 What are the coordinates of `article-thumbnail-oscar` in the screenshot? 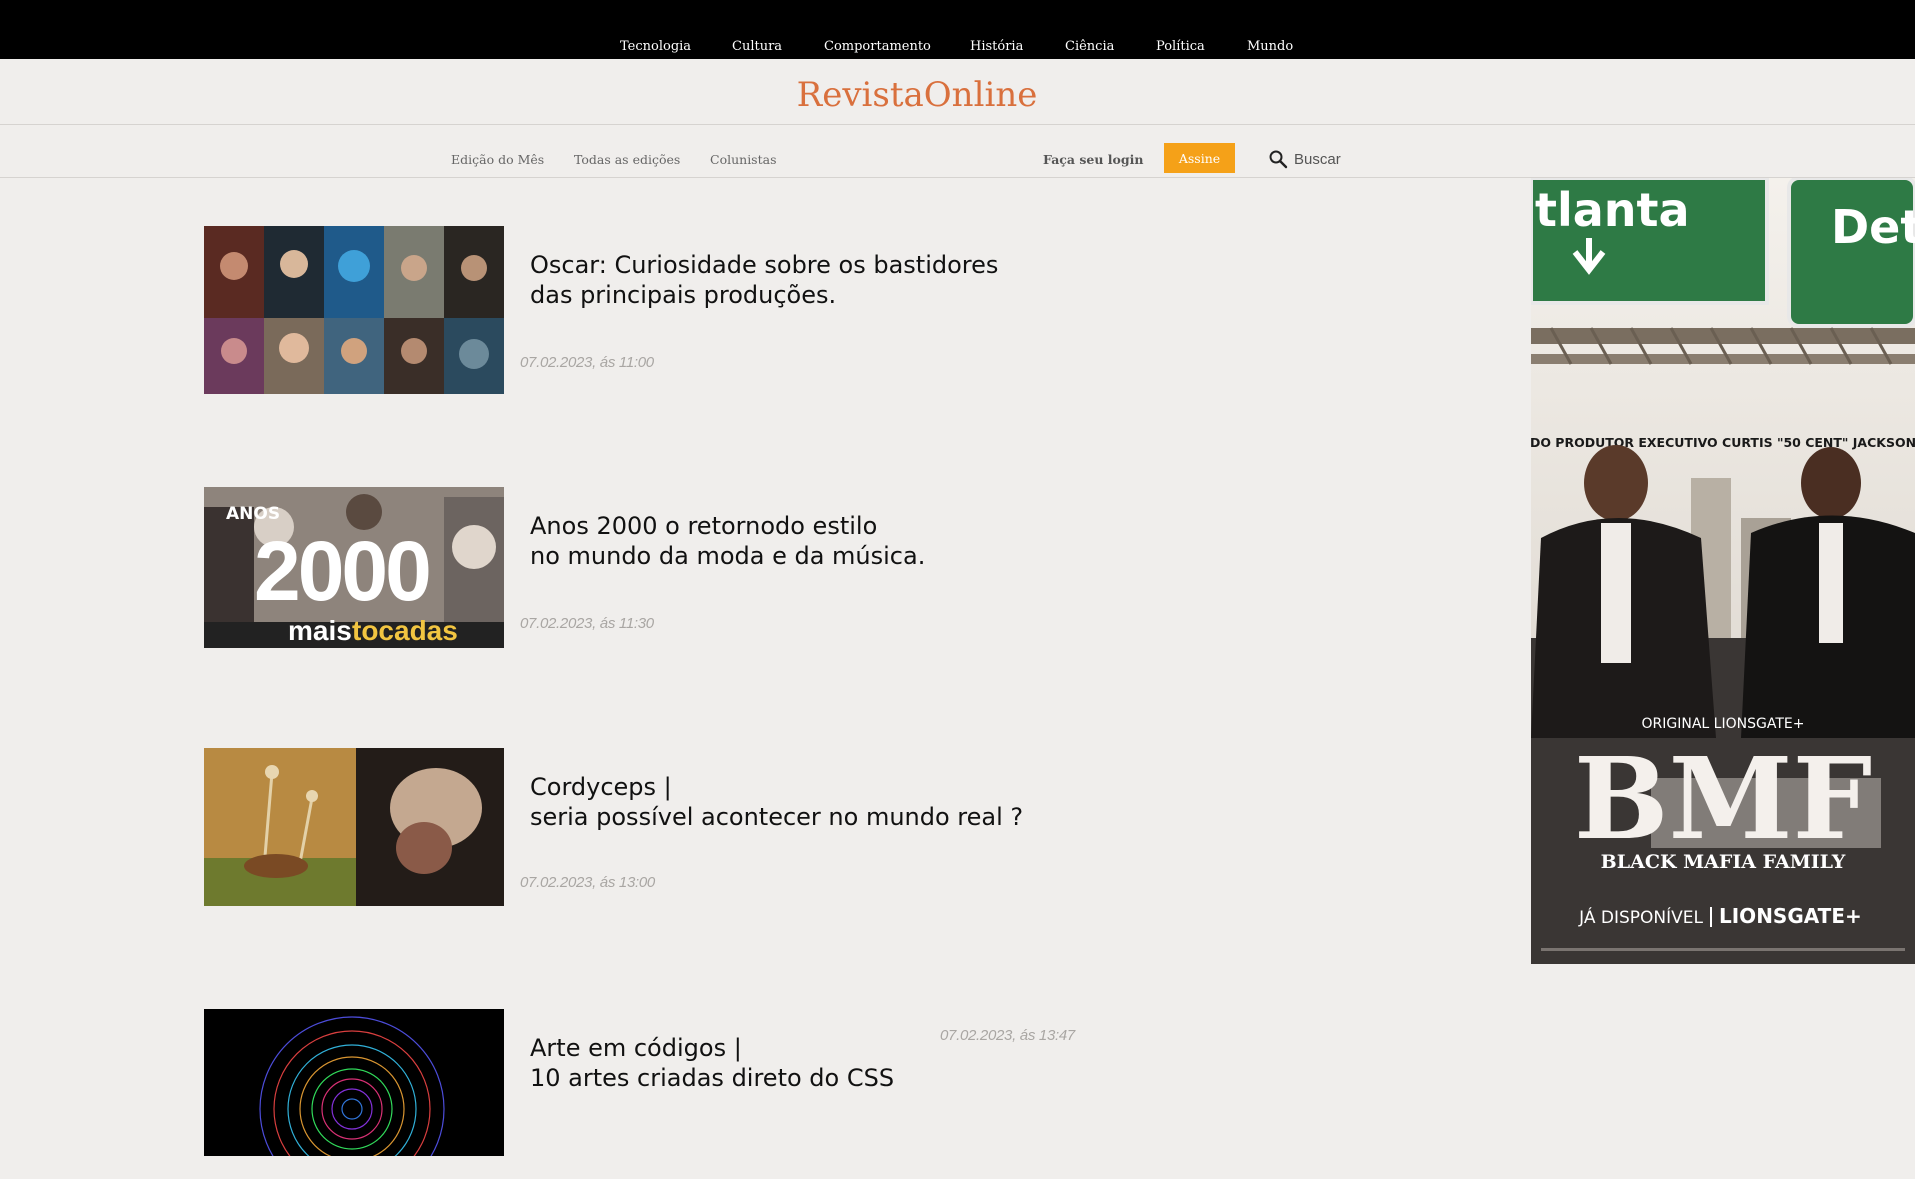 It's located at (354, 310).